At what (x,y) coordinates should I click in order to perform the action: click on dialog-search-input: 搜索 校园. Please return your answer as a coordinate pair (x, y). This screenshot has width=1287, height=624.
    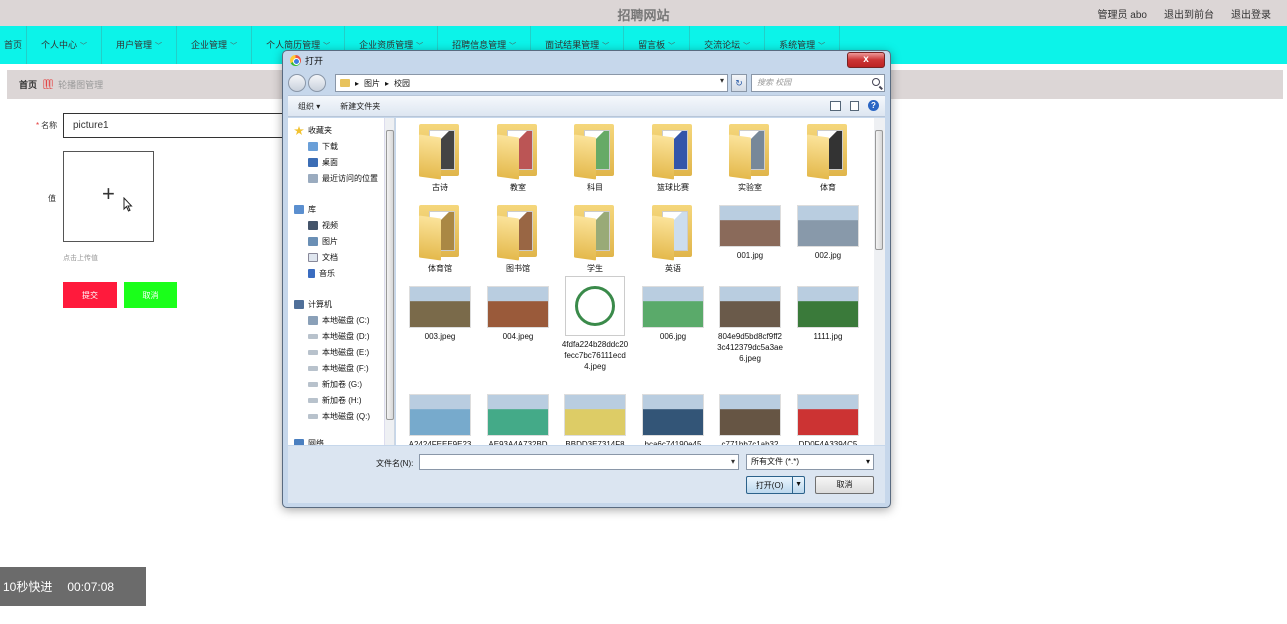
    Looking at the image, I should click on (818, 83).